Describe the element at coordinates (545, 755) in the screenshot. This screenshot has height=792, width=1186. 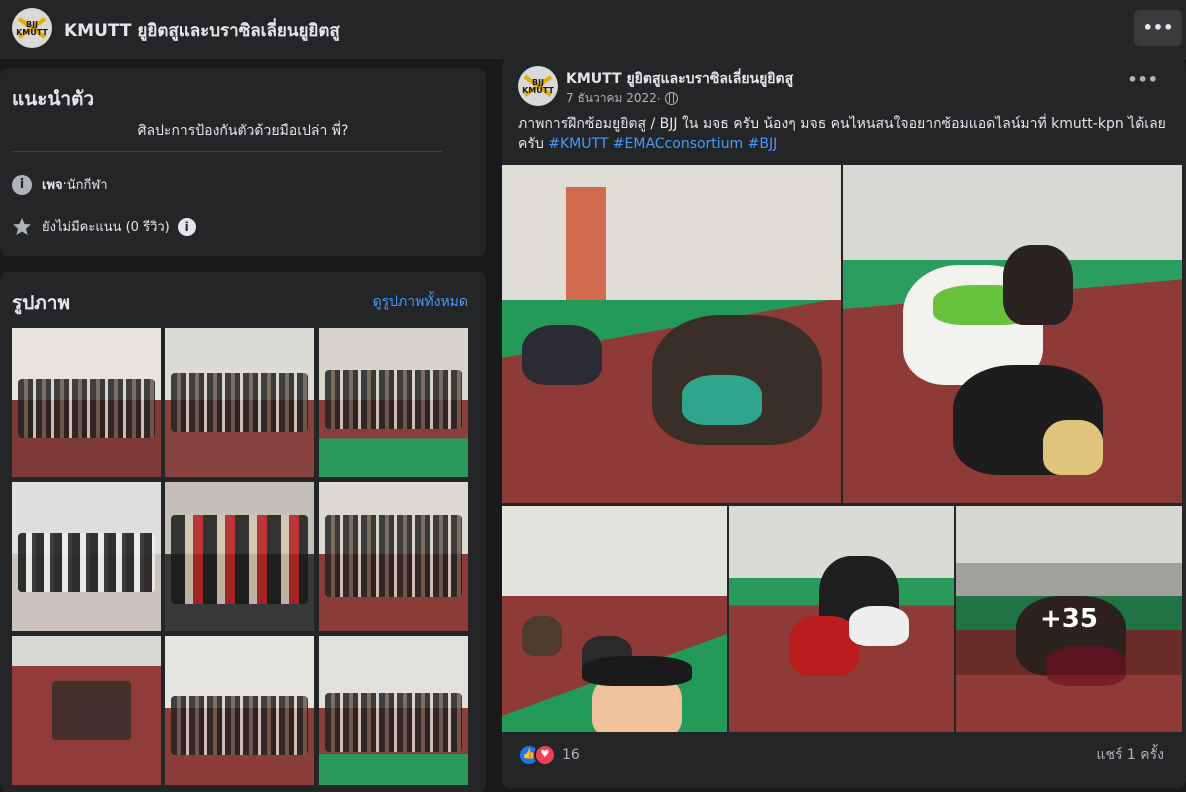
I see `heart-icon: ♥` at that location.